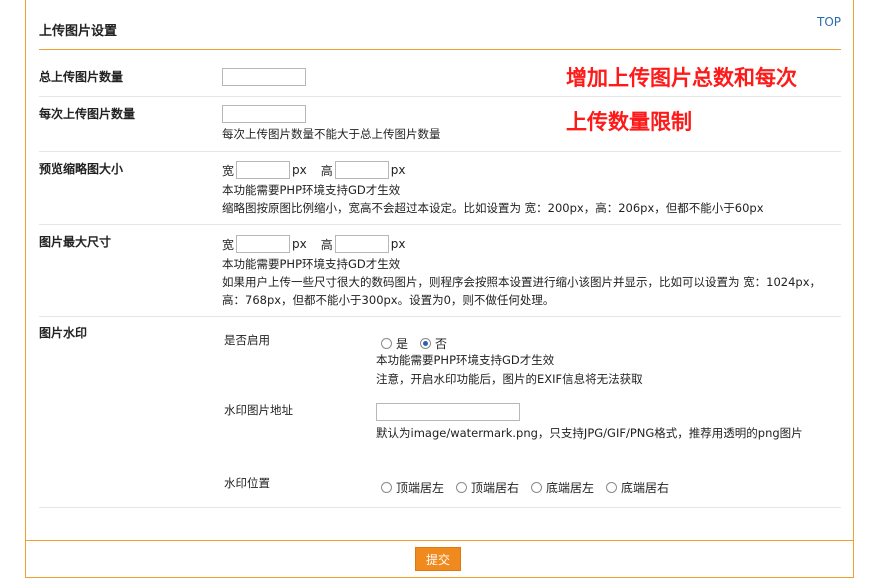  Describe the element at coordinates (465, 360) in the screenshot. I see `watermark-hint-gd: 本功能需要PHP环境支持GD才生效` at that location.